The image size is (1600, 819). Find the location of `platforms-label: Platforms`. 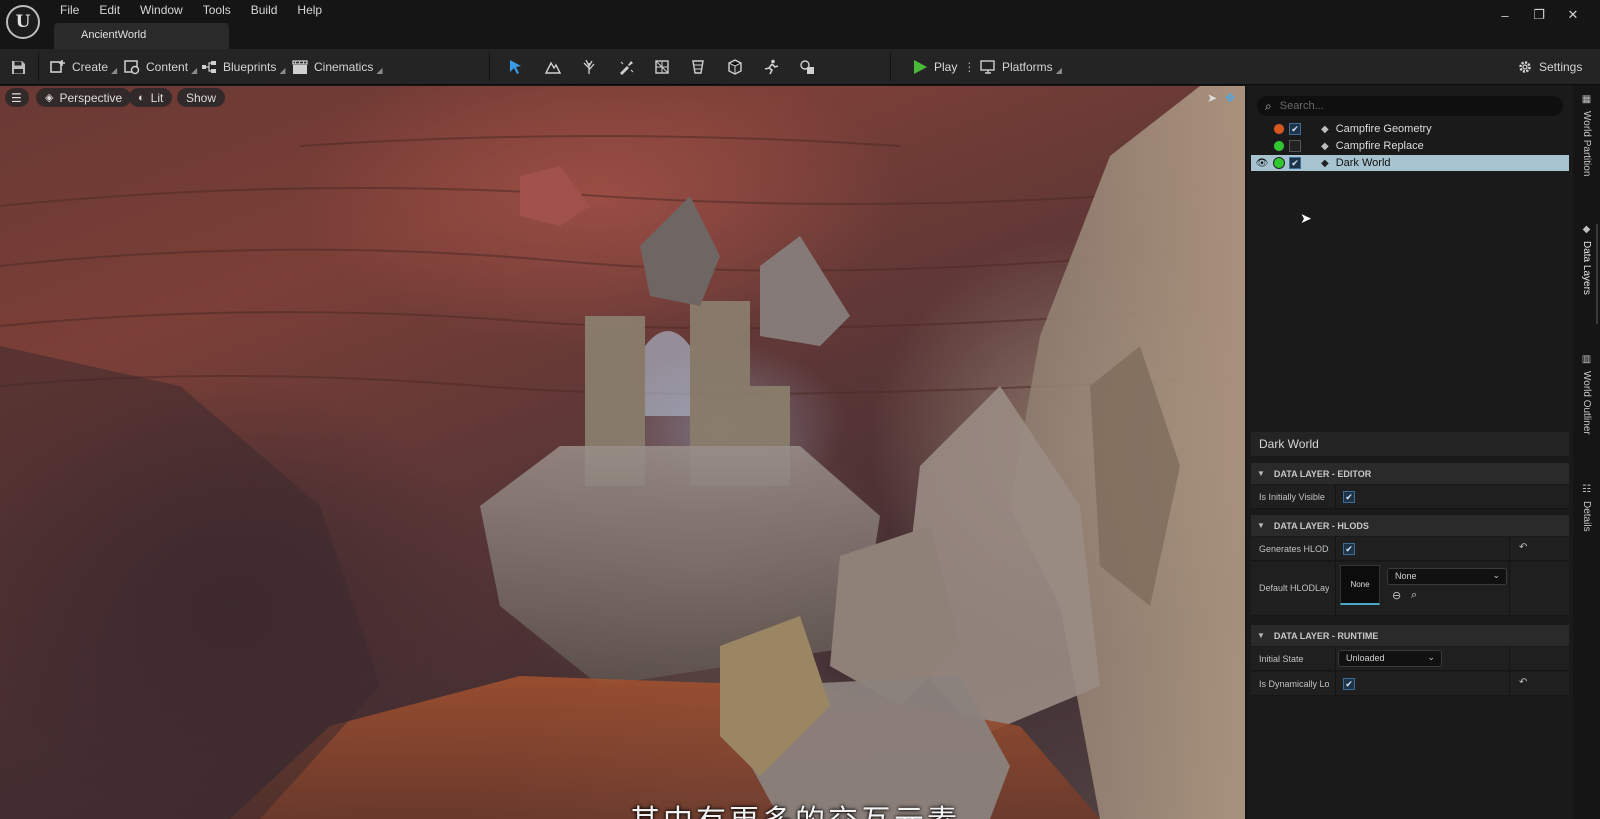

platforms-label: Platforms is located at coordinates (1027, 67).